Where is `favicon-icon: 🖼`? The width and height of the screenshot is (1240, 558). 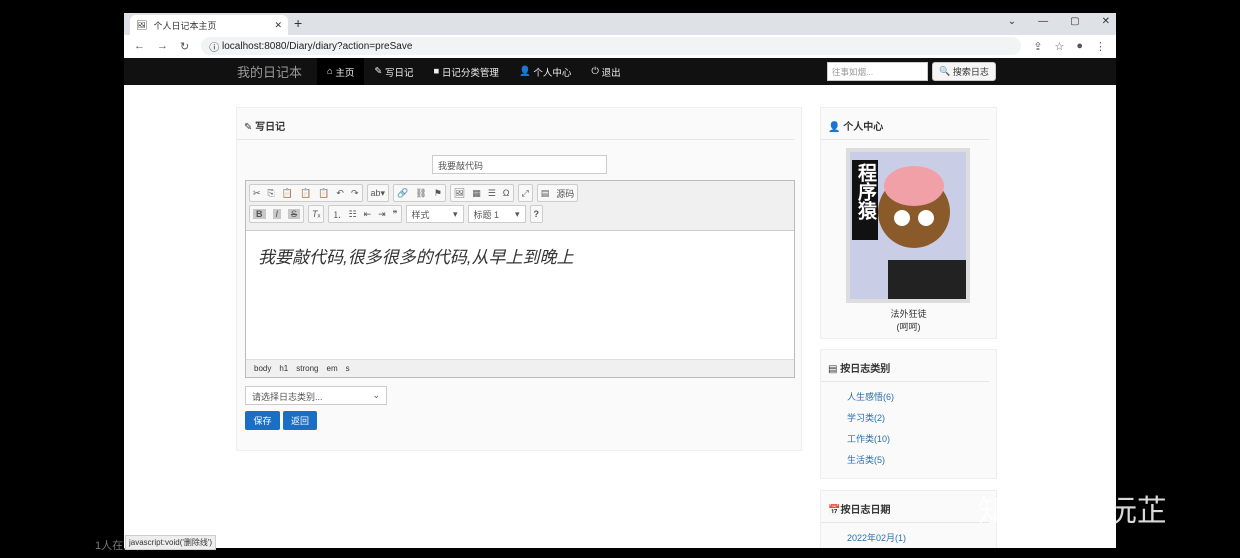 favicon-icon: 🖼 is located at coordinates (142, 24).